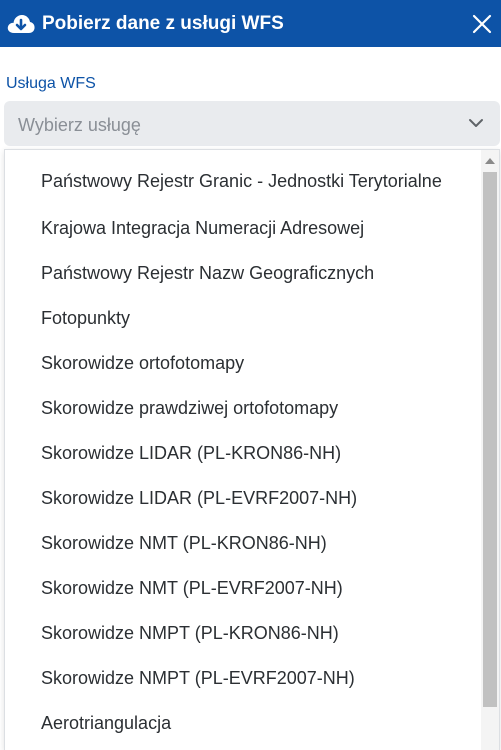 The image size is (501, 750). Describe the element at coordinates (490, 439) in the screenshot. I see `scrollbar-thumb` at that location.